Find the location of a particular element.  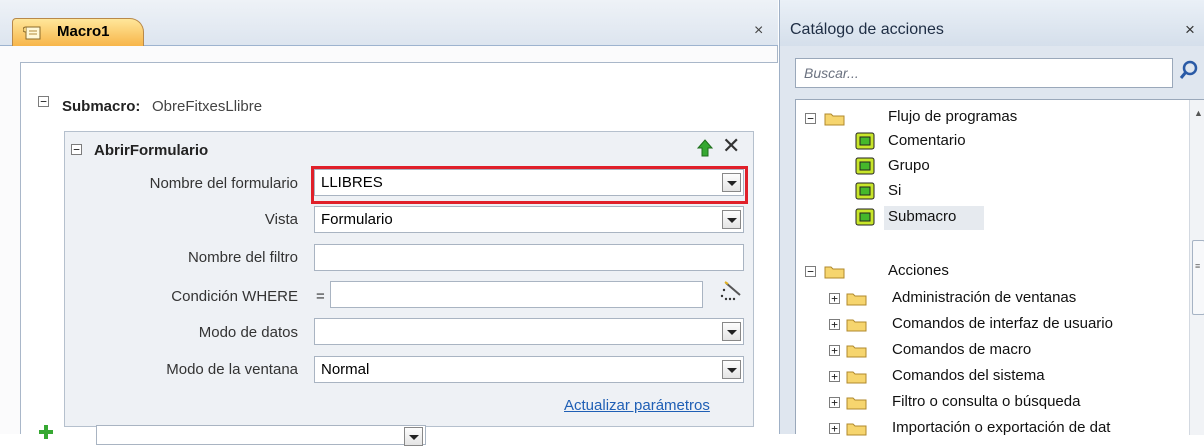

close-macro-icon: × is located at coordinates (758, 31).